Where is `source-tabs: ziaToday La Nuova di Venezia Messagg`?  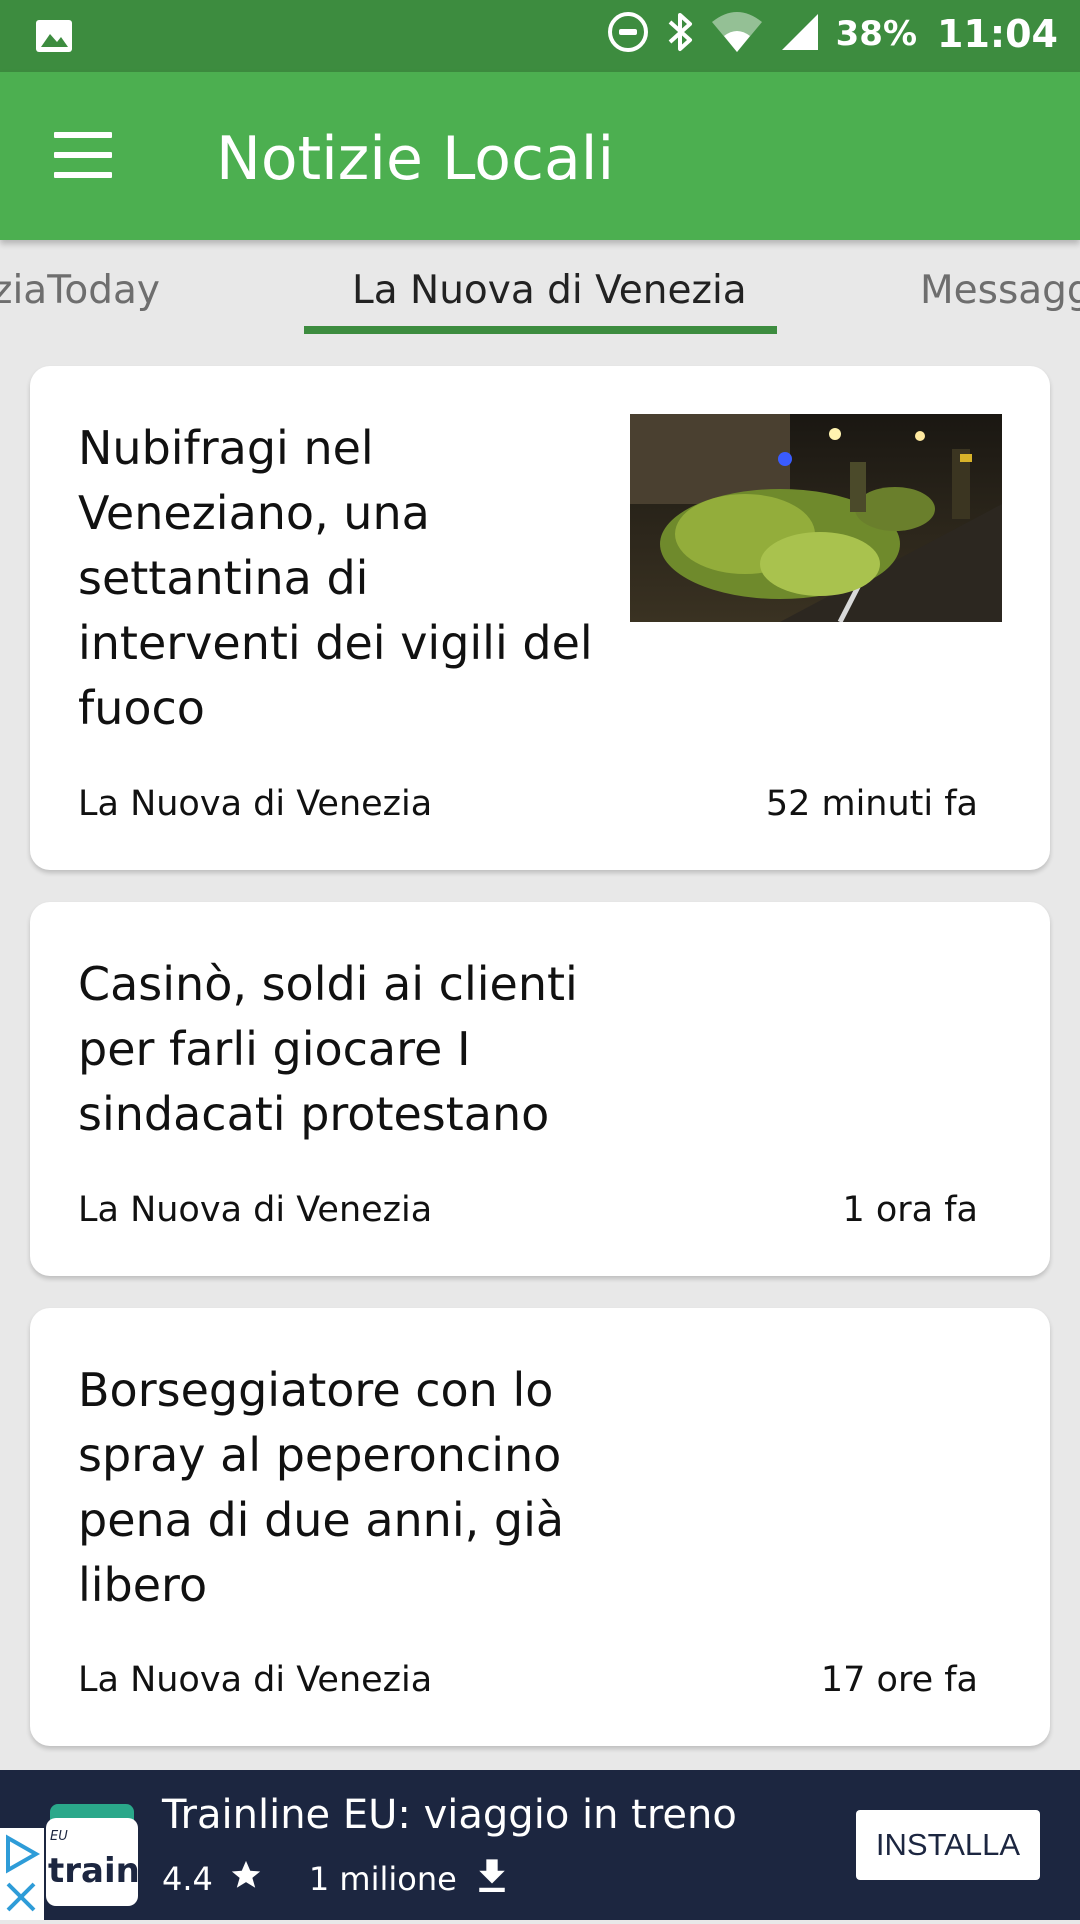
source-tabs: ziaToday La Nuova di Venezia Messagg is located at coordinates (540, 290).